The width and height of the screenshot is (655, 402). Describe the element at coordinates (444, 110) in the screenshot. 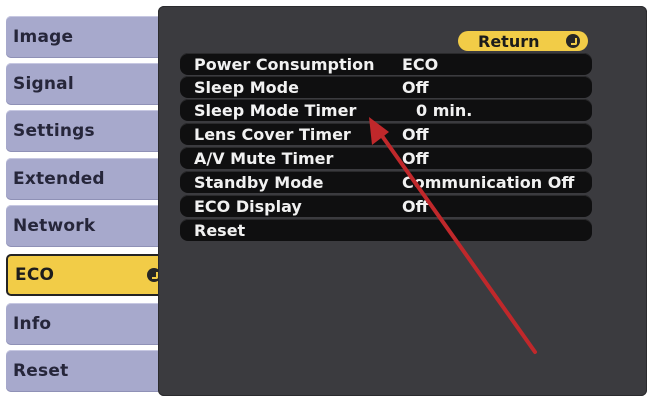

I see `setting-value: 0 min.` at that location.